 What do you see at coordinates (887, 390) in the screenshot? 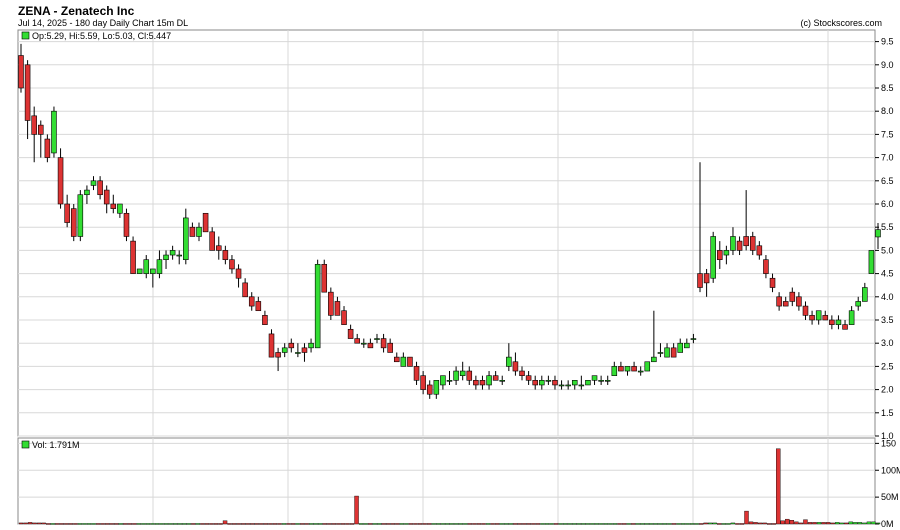
I see `price-tick-label: 2.0` at bounding box center [887, 390].